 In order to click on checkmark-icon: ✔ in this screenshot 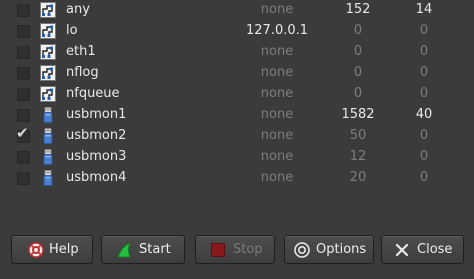, I will do `click(22, 133)`.